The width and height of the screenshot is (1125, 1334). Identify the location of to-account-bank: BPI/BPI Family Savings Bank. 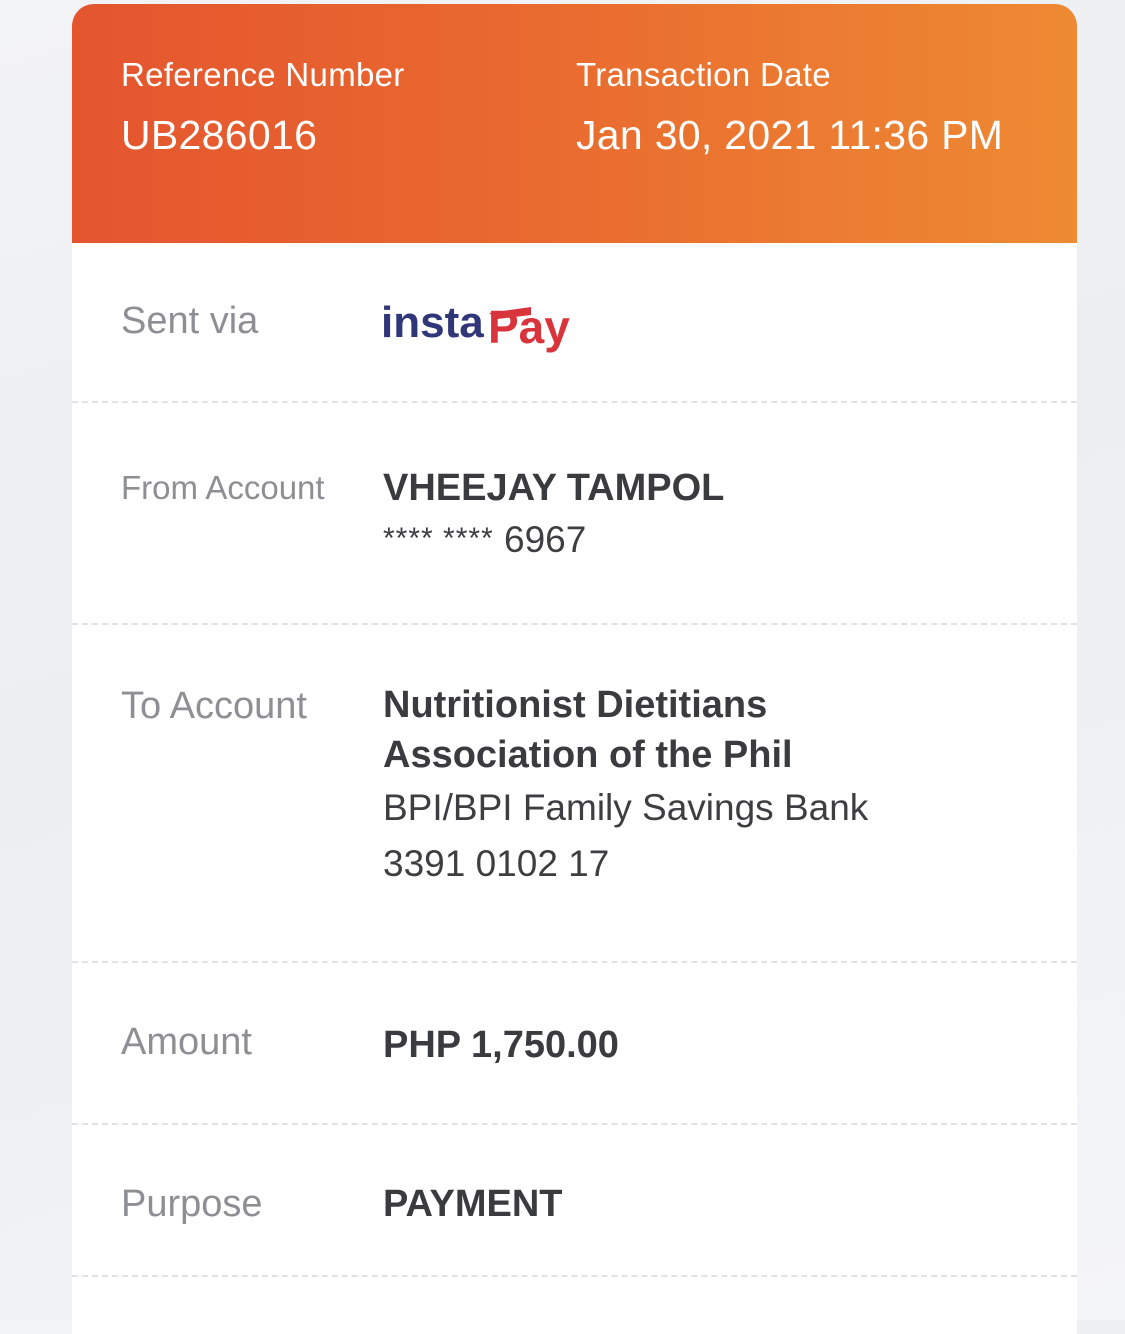
(626, 807).